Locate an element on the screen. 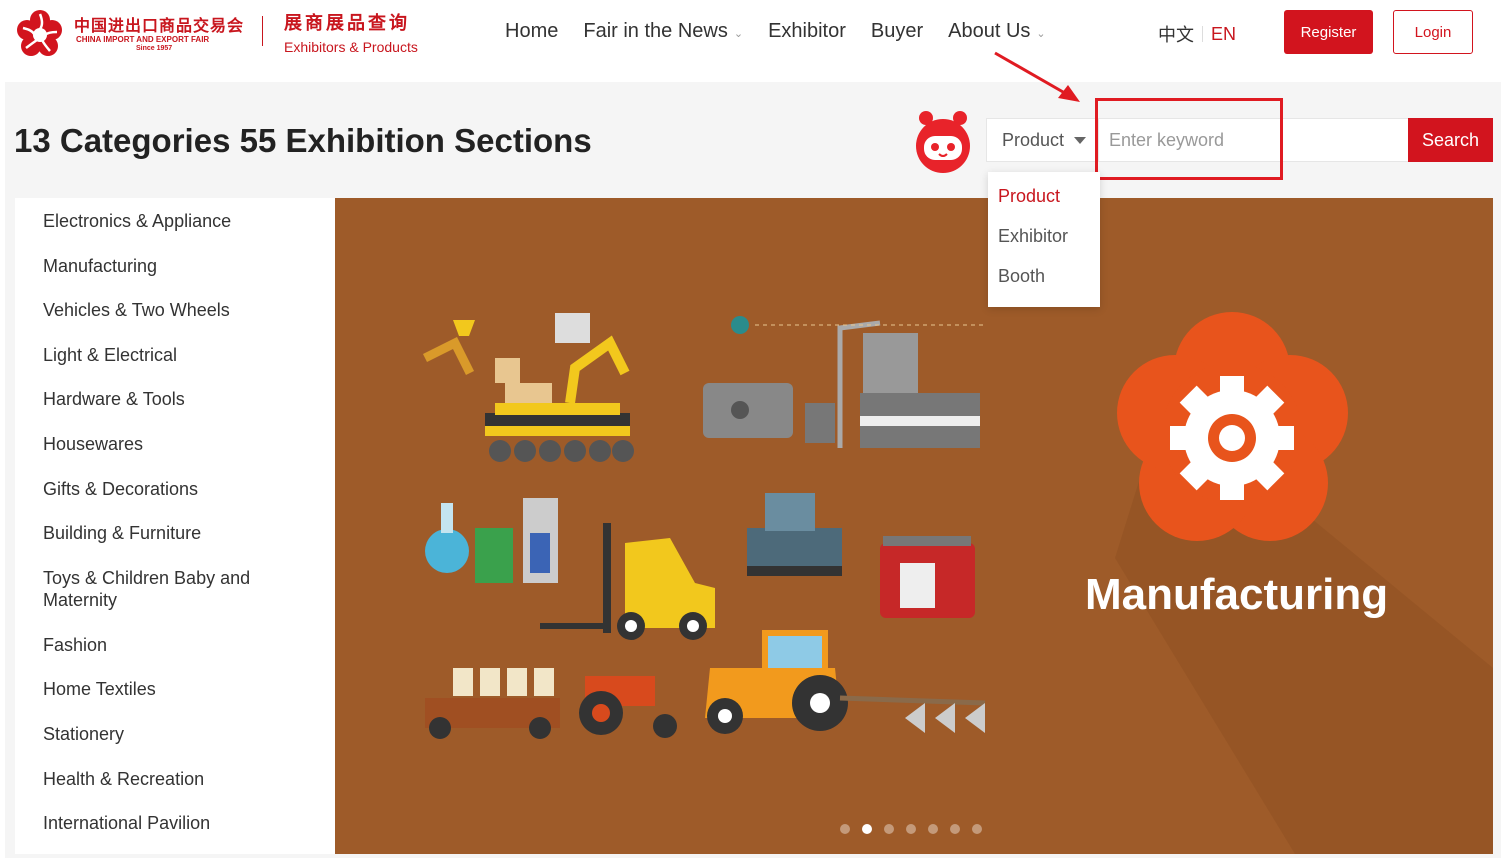 The width and height of the screenshot is (1501, 858). lang-divider is located at coordinates (1202, 34).